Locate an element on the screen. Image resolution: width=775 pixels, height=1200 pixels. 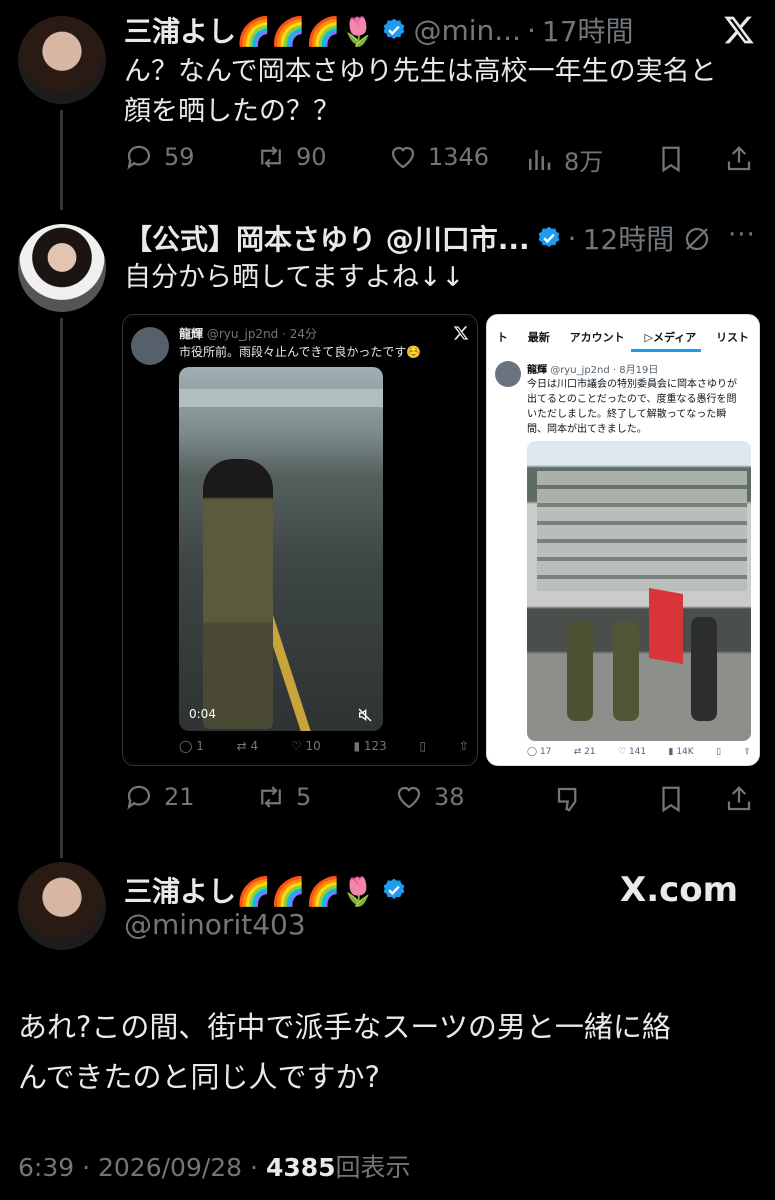
tweet3-text-line2: んできたのと同じ人ですか? is located at coordinates (199, 1077).